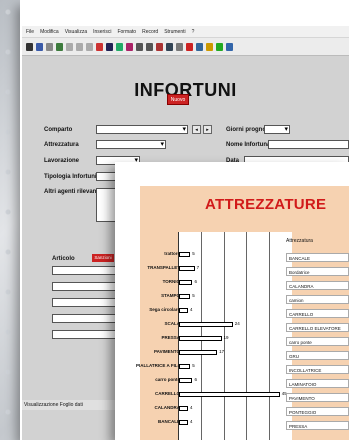  What do you see at coordinates (198, 267) in the screenshot?
I see `value-label: 7` at bounding box center [198, 267].